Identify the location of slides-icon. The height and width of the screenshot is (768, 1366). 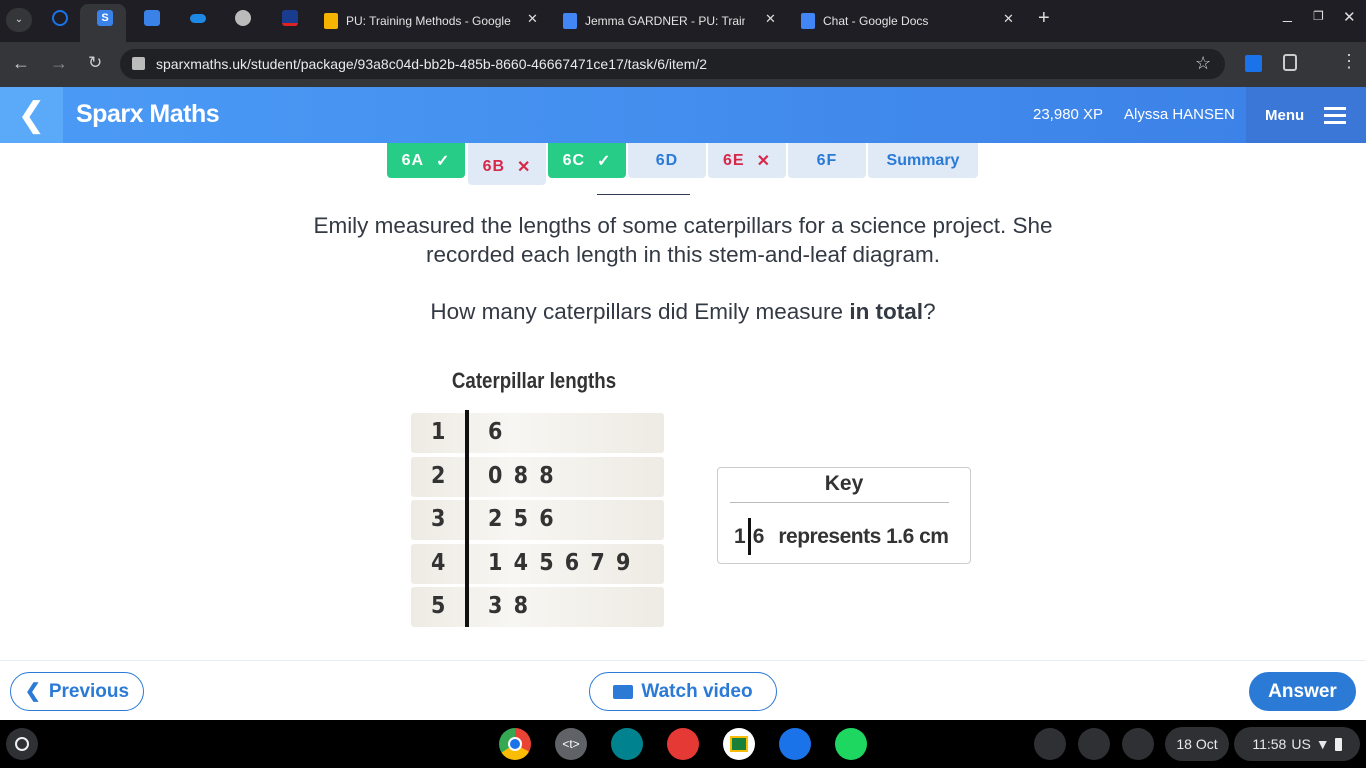
(331, 21).